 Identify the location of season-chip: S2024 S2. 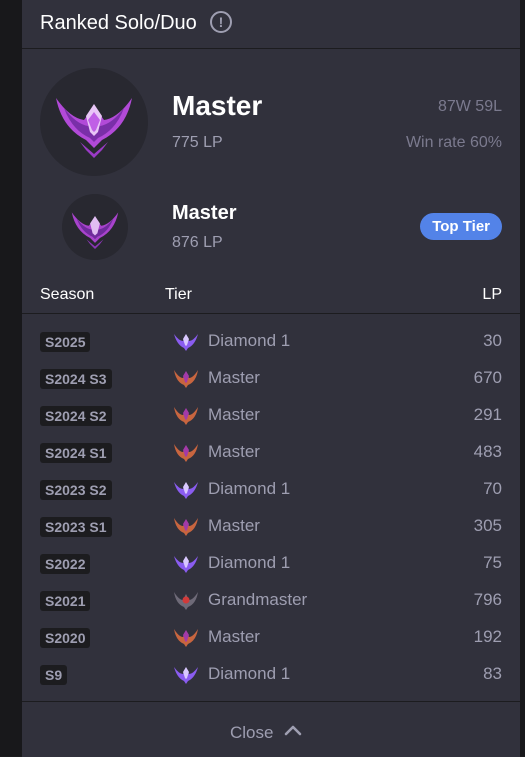
(76, 416).